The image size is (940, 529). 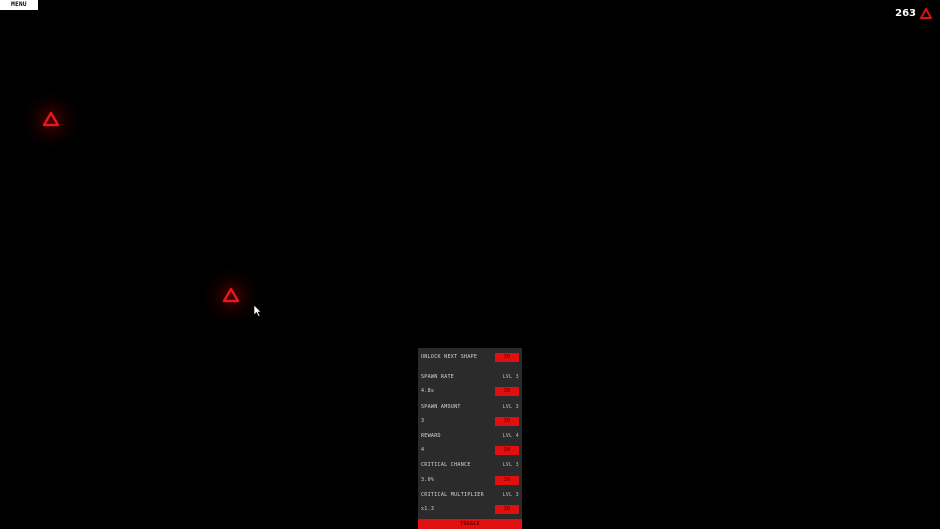 What do you see at coordinates (423, 450) in the screenshot?
I see `upgrade-value: 4` at bounding box center [423, 450].